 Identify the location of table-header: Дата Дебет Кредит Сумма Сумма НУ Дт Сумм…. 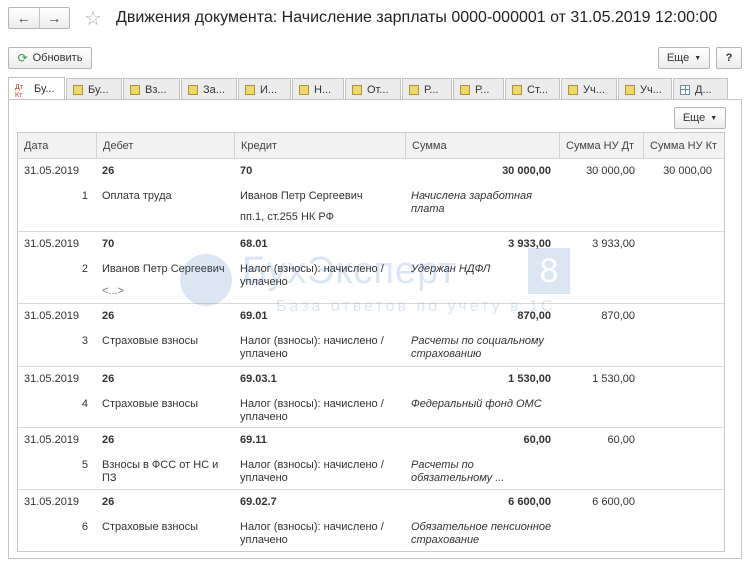
(371, 146).